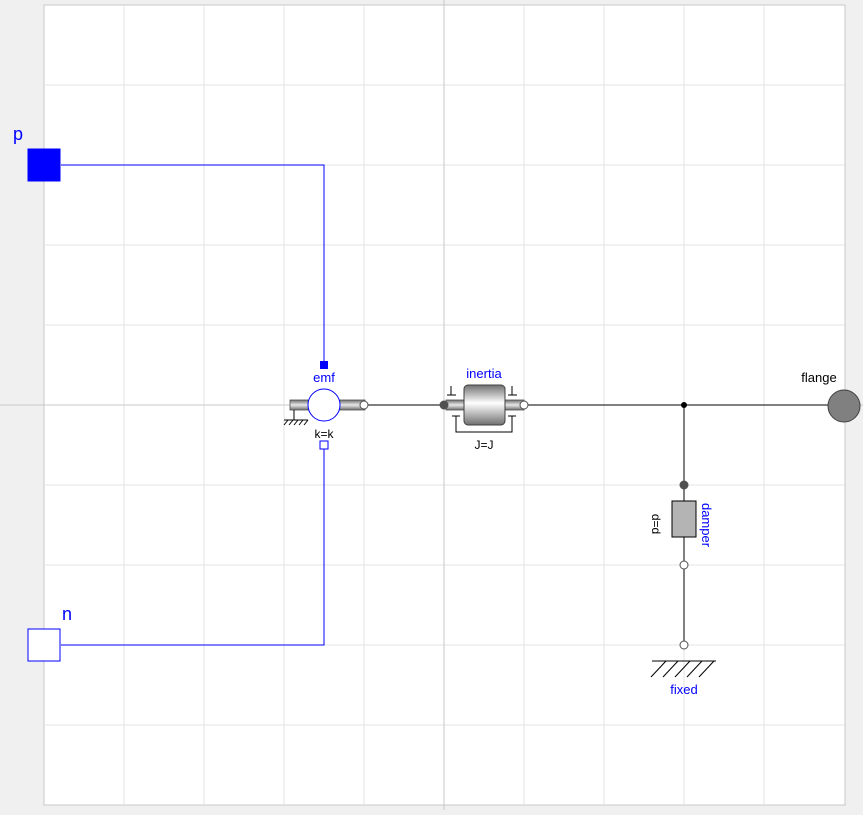 This screenshot has width=863, height=815. Describe the element at coordinates (683, 689) in the screenshot. I see `fixed-name-label: fixed` at that location.